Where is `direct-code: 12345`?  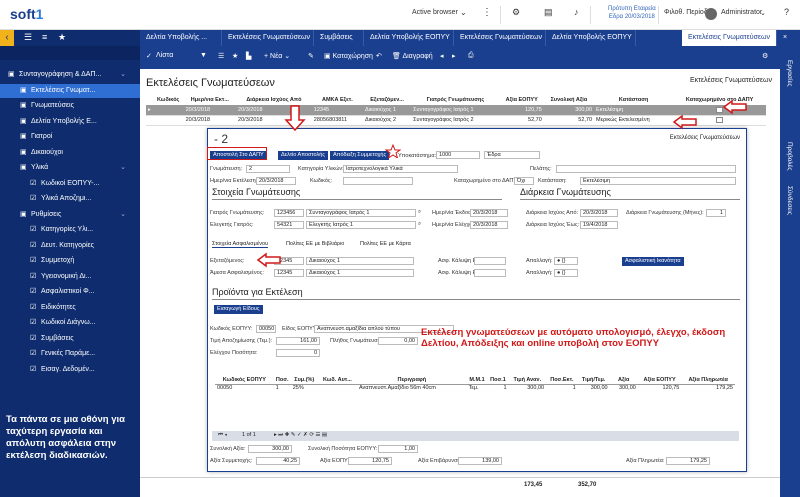 direct-code: 12345 is located at coordinates (289, 273).